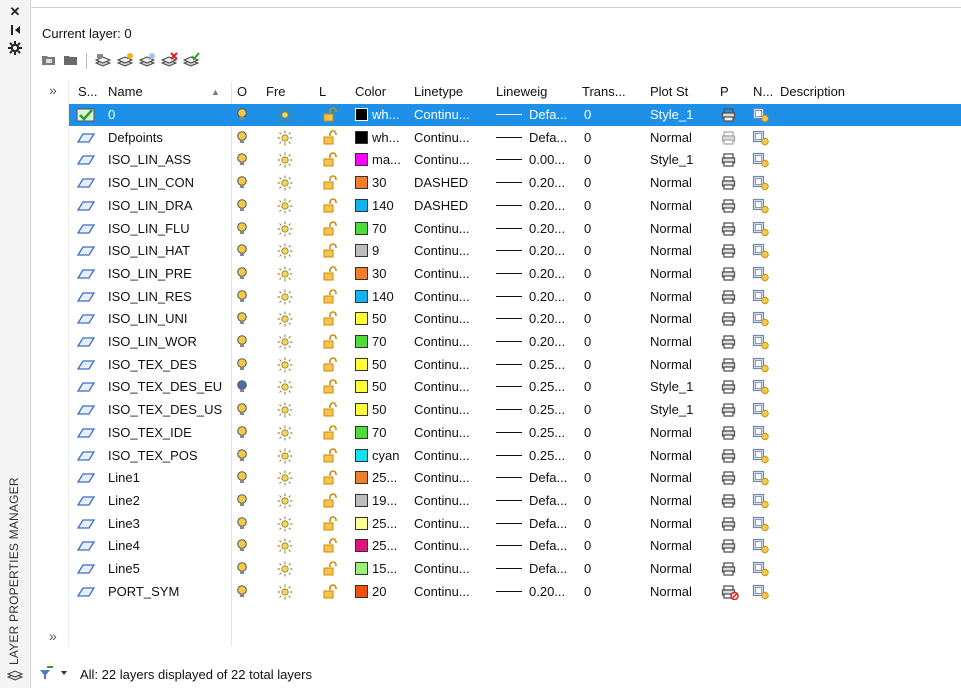  What do you see at coordinates (150, 297) in the screenshot?
I see `layer-name: ISO_LIN_RES` at bounding box center [150, 297].